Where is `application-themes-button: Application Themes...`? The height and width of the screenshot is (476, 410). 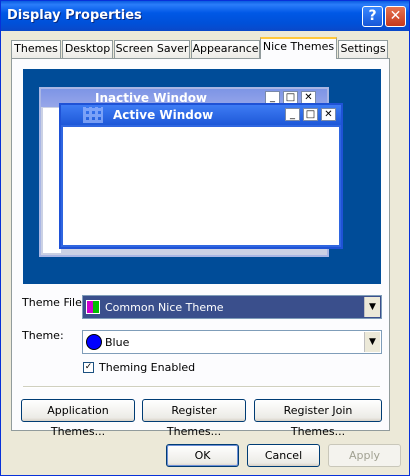
application-themes-button: Application Themes... is located at coordinates (78, 418).